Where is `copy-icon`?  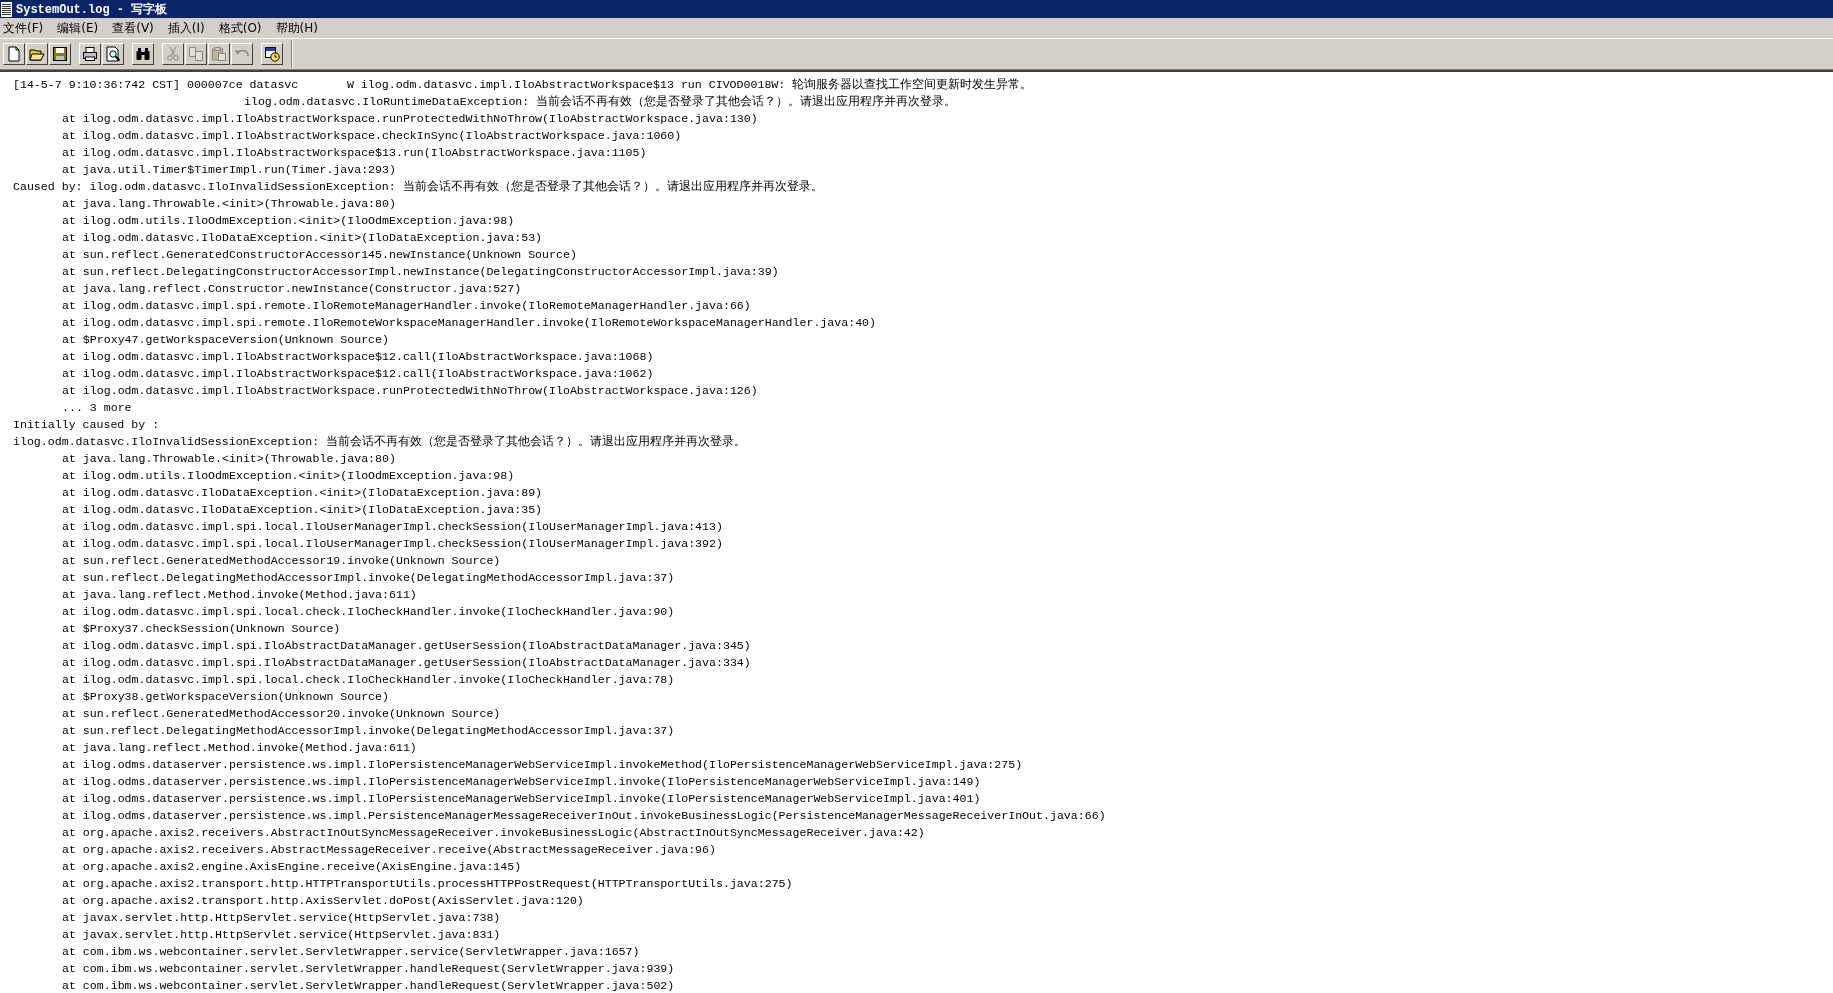 copy-icon is located at coordinates (196, 54).